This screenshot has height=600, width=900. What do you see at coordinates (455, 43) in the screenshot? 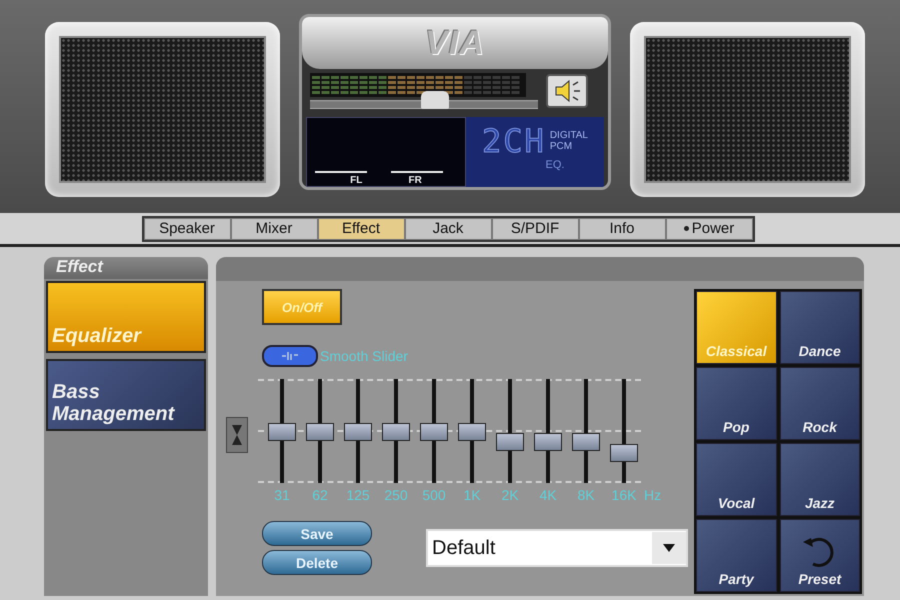
I see `logo: VIA` at bounding box center [455, 43].